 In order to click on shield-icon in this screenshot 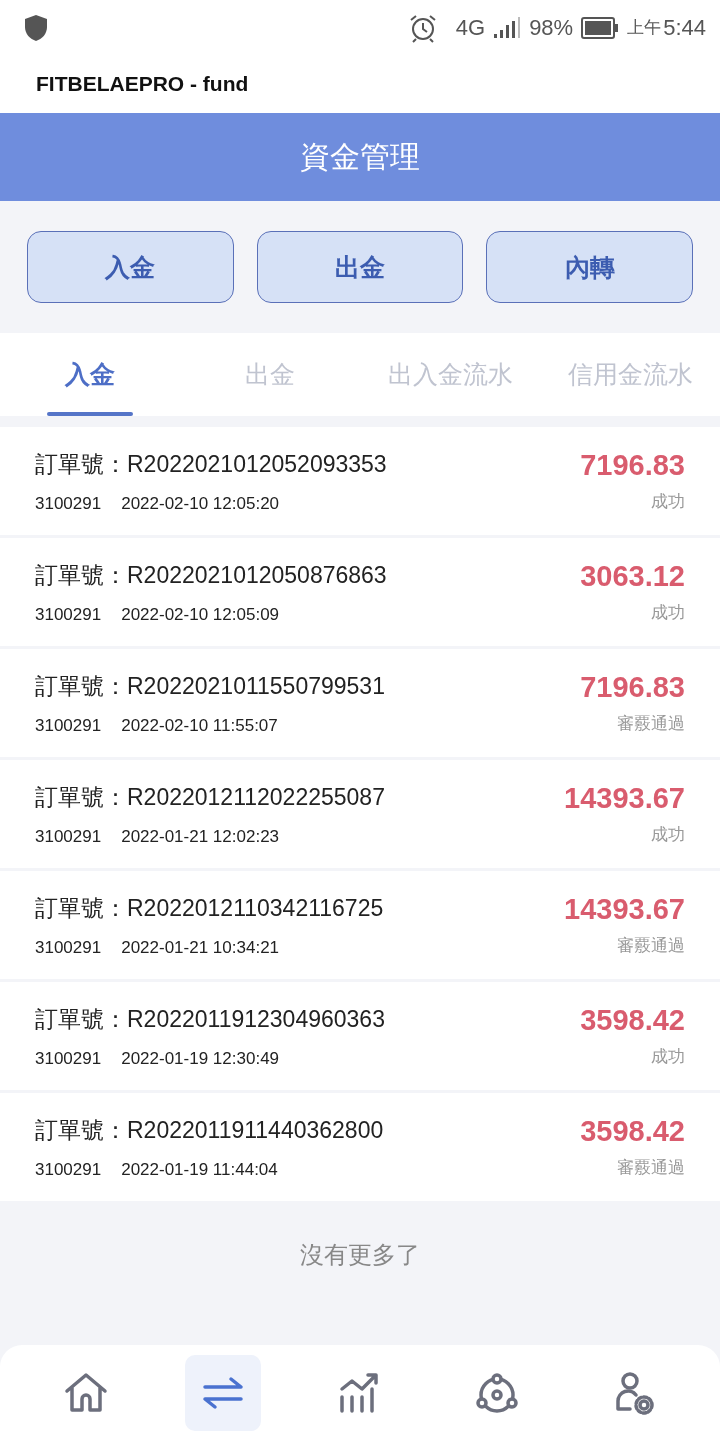, I will do `click(36, 27)`.